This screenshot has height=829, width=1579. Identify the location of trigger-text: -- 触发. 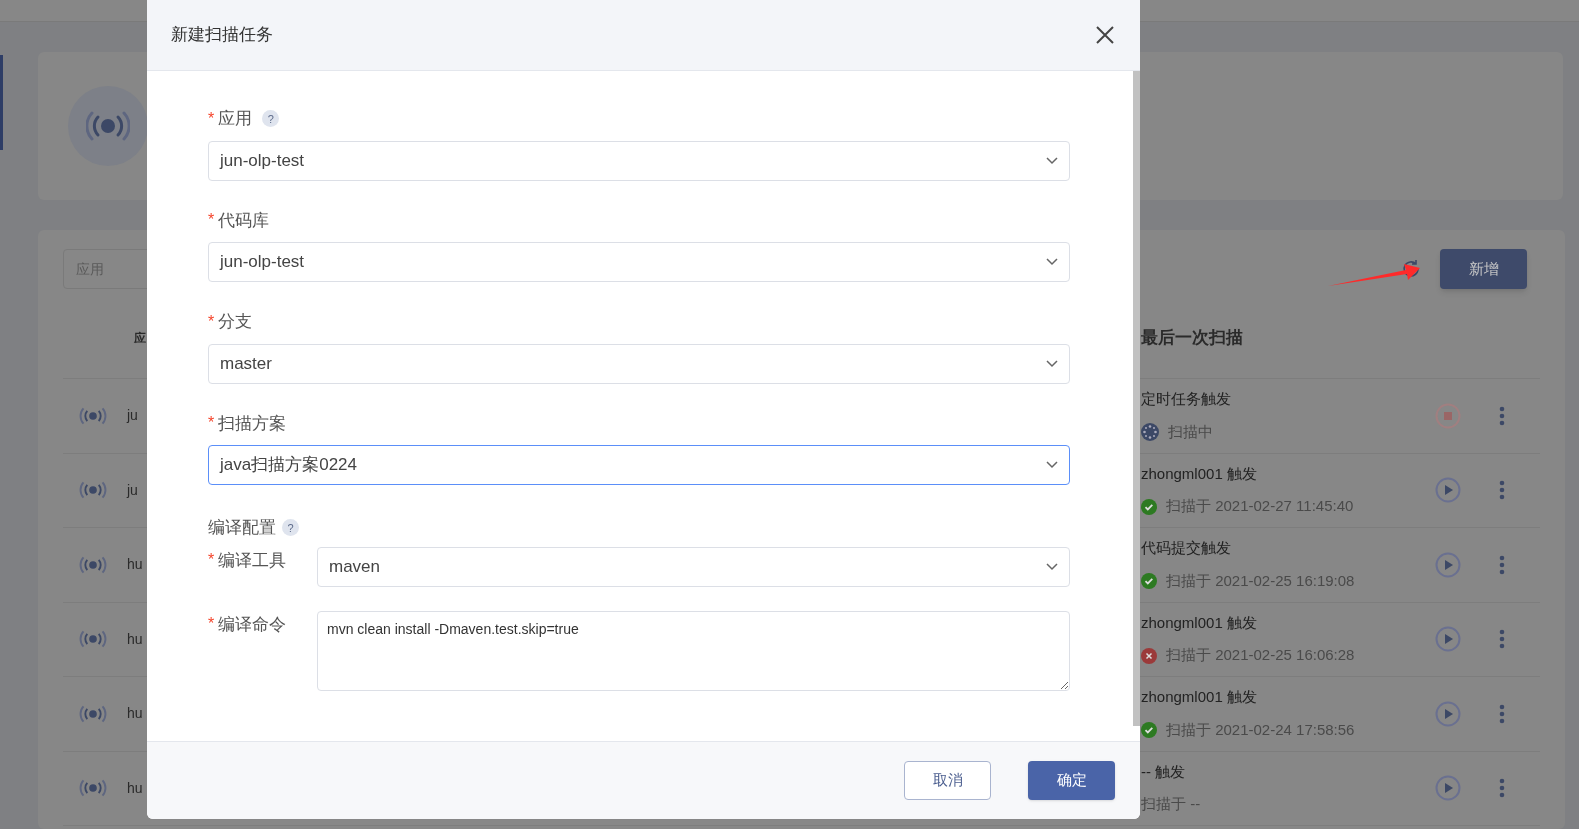
(1164, 771).